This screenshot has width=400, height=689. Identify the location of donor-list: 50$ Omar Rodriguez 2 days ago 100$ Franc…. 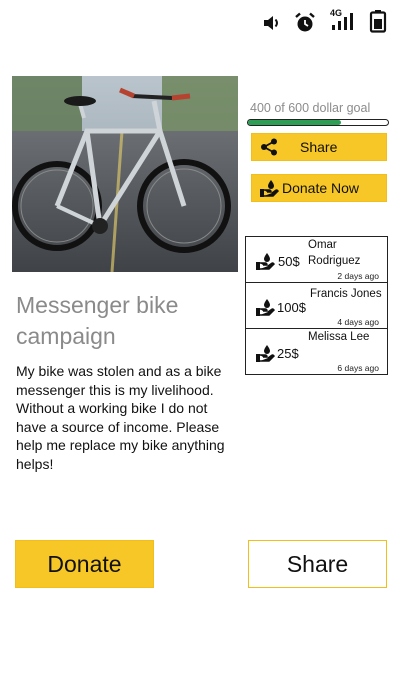
(316, 305).